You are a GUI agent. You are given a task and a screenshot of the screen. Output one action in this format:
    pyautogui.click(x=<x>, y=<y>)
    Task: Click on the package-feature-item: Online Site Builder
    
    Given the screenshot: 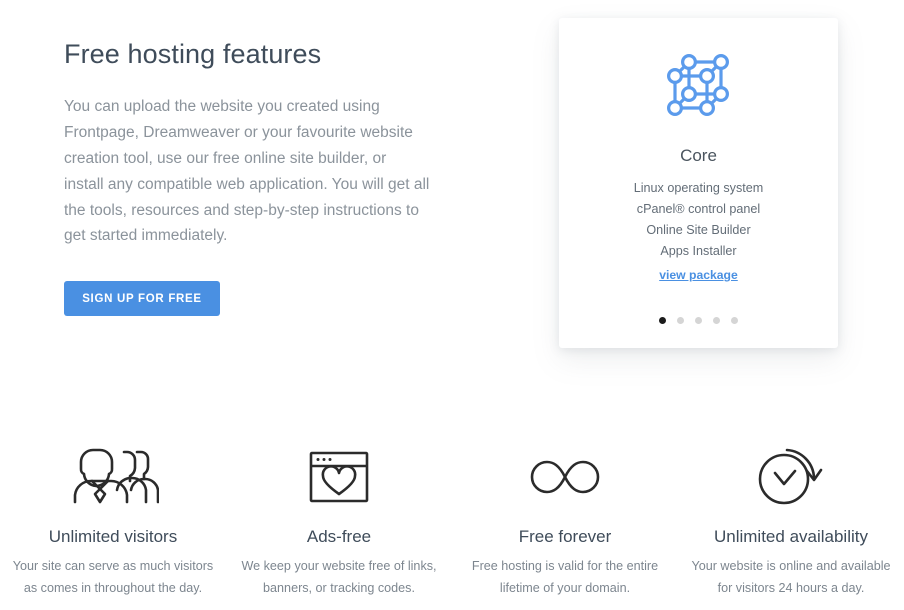 What is the action you would take?
    pyautogui.click(x=698, y=230)
    